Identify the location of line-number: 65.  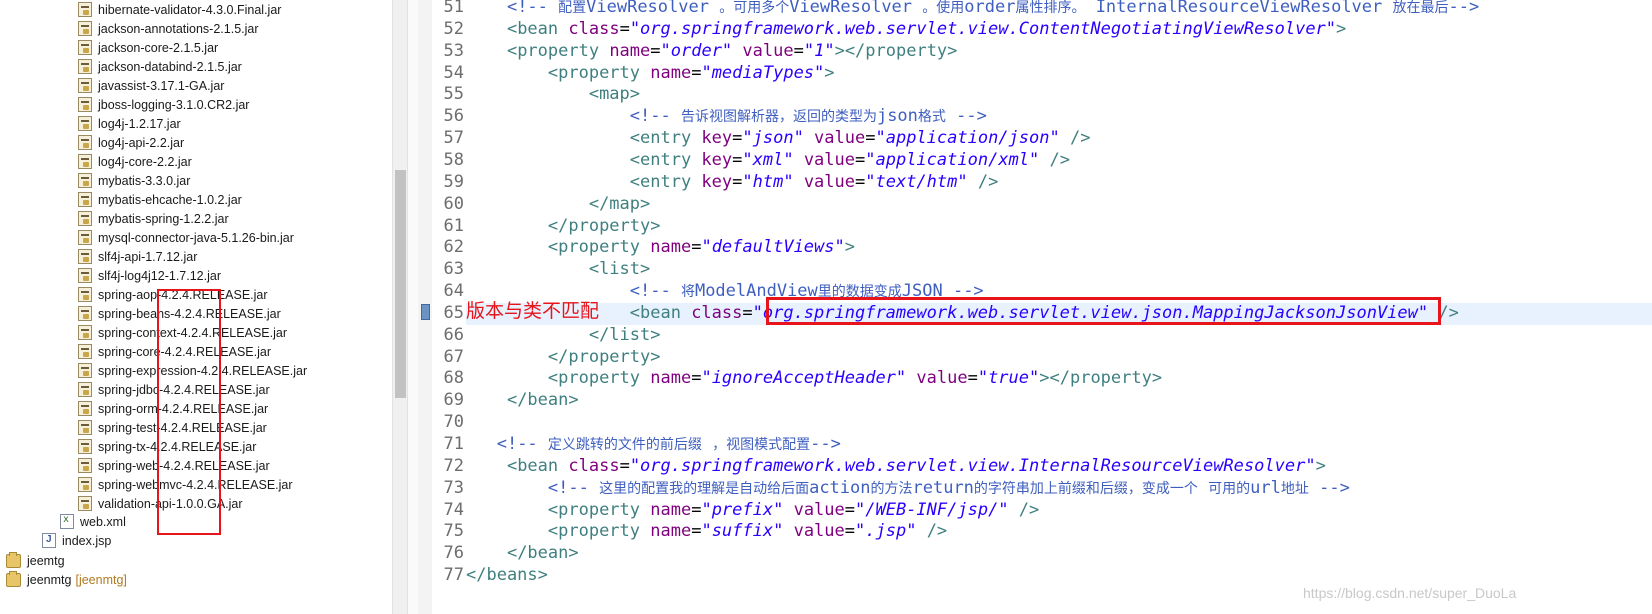
(453, 312).